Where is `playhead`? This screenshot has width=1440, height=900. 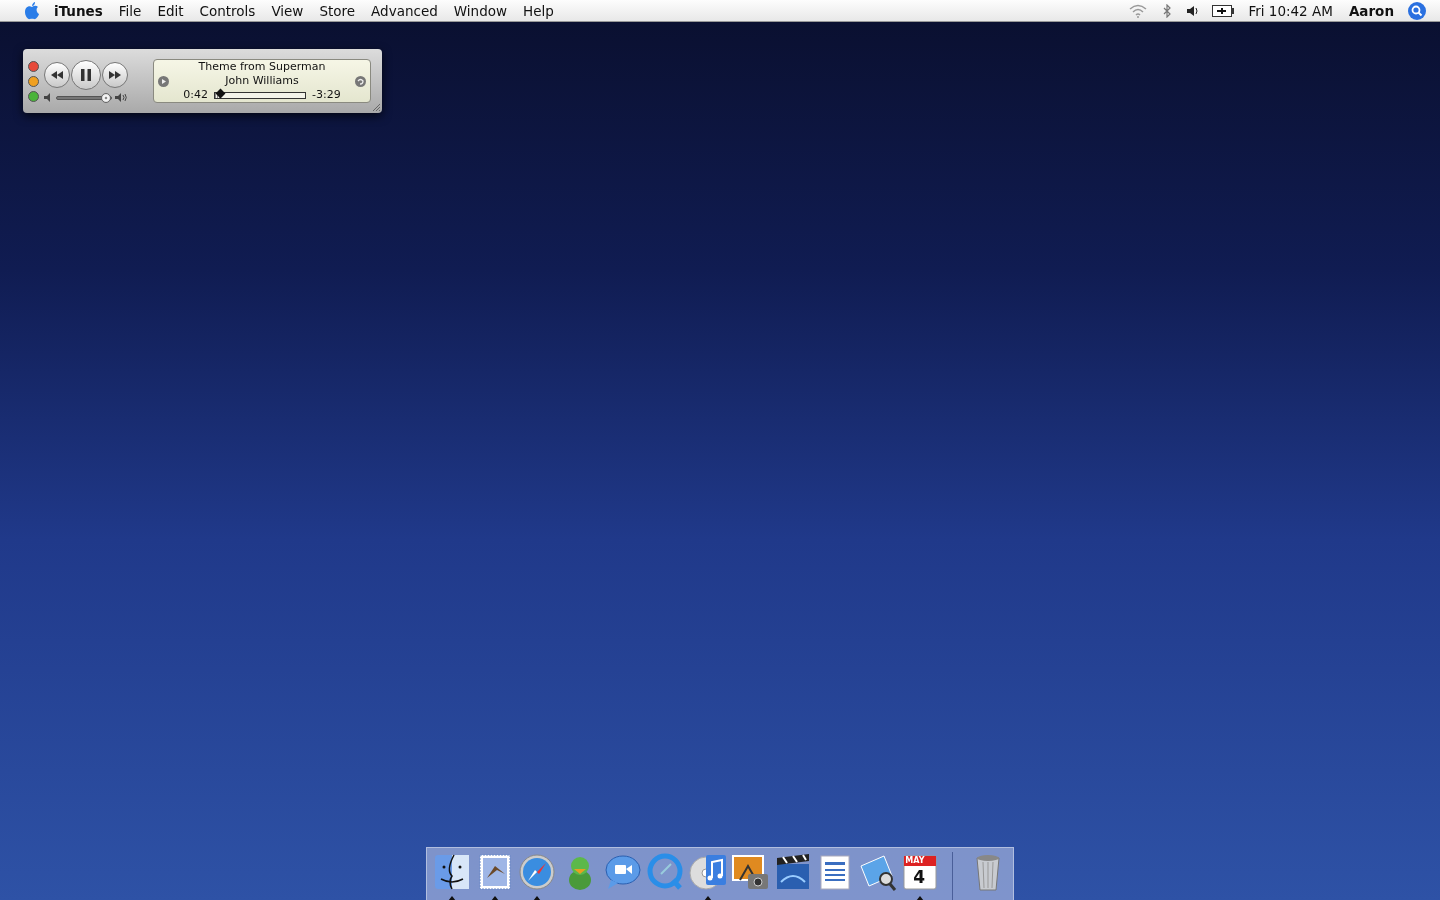
playhead is located at coordinates (220, 93).